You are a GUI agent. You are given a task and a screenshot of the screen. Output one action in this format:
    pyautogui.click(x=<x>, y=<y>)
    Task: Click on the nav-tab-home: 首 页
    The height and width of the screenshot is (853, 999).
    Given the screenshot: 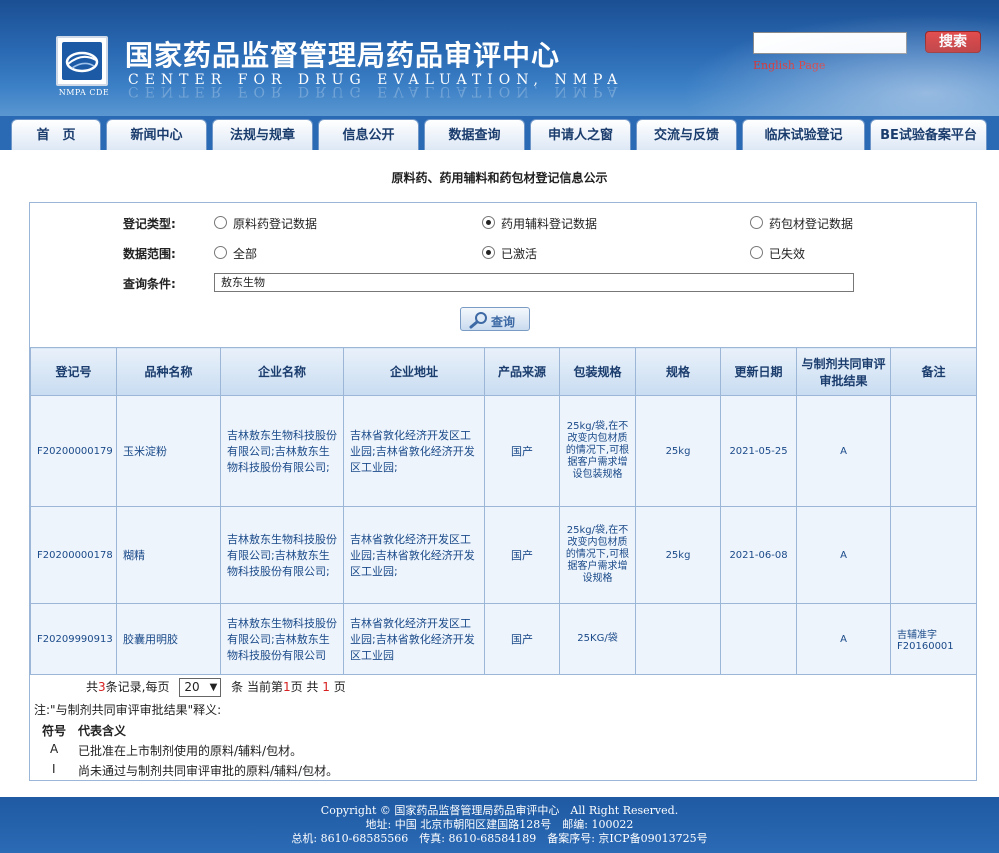 What is the action you would take?
    pyautogui.click(x=56, y=134)
    